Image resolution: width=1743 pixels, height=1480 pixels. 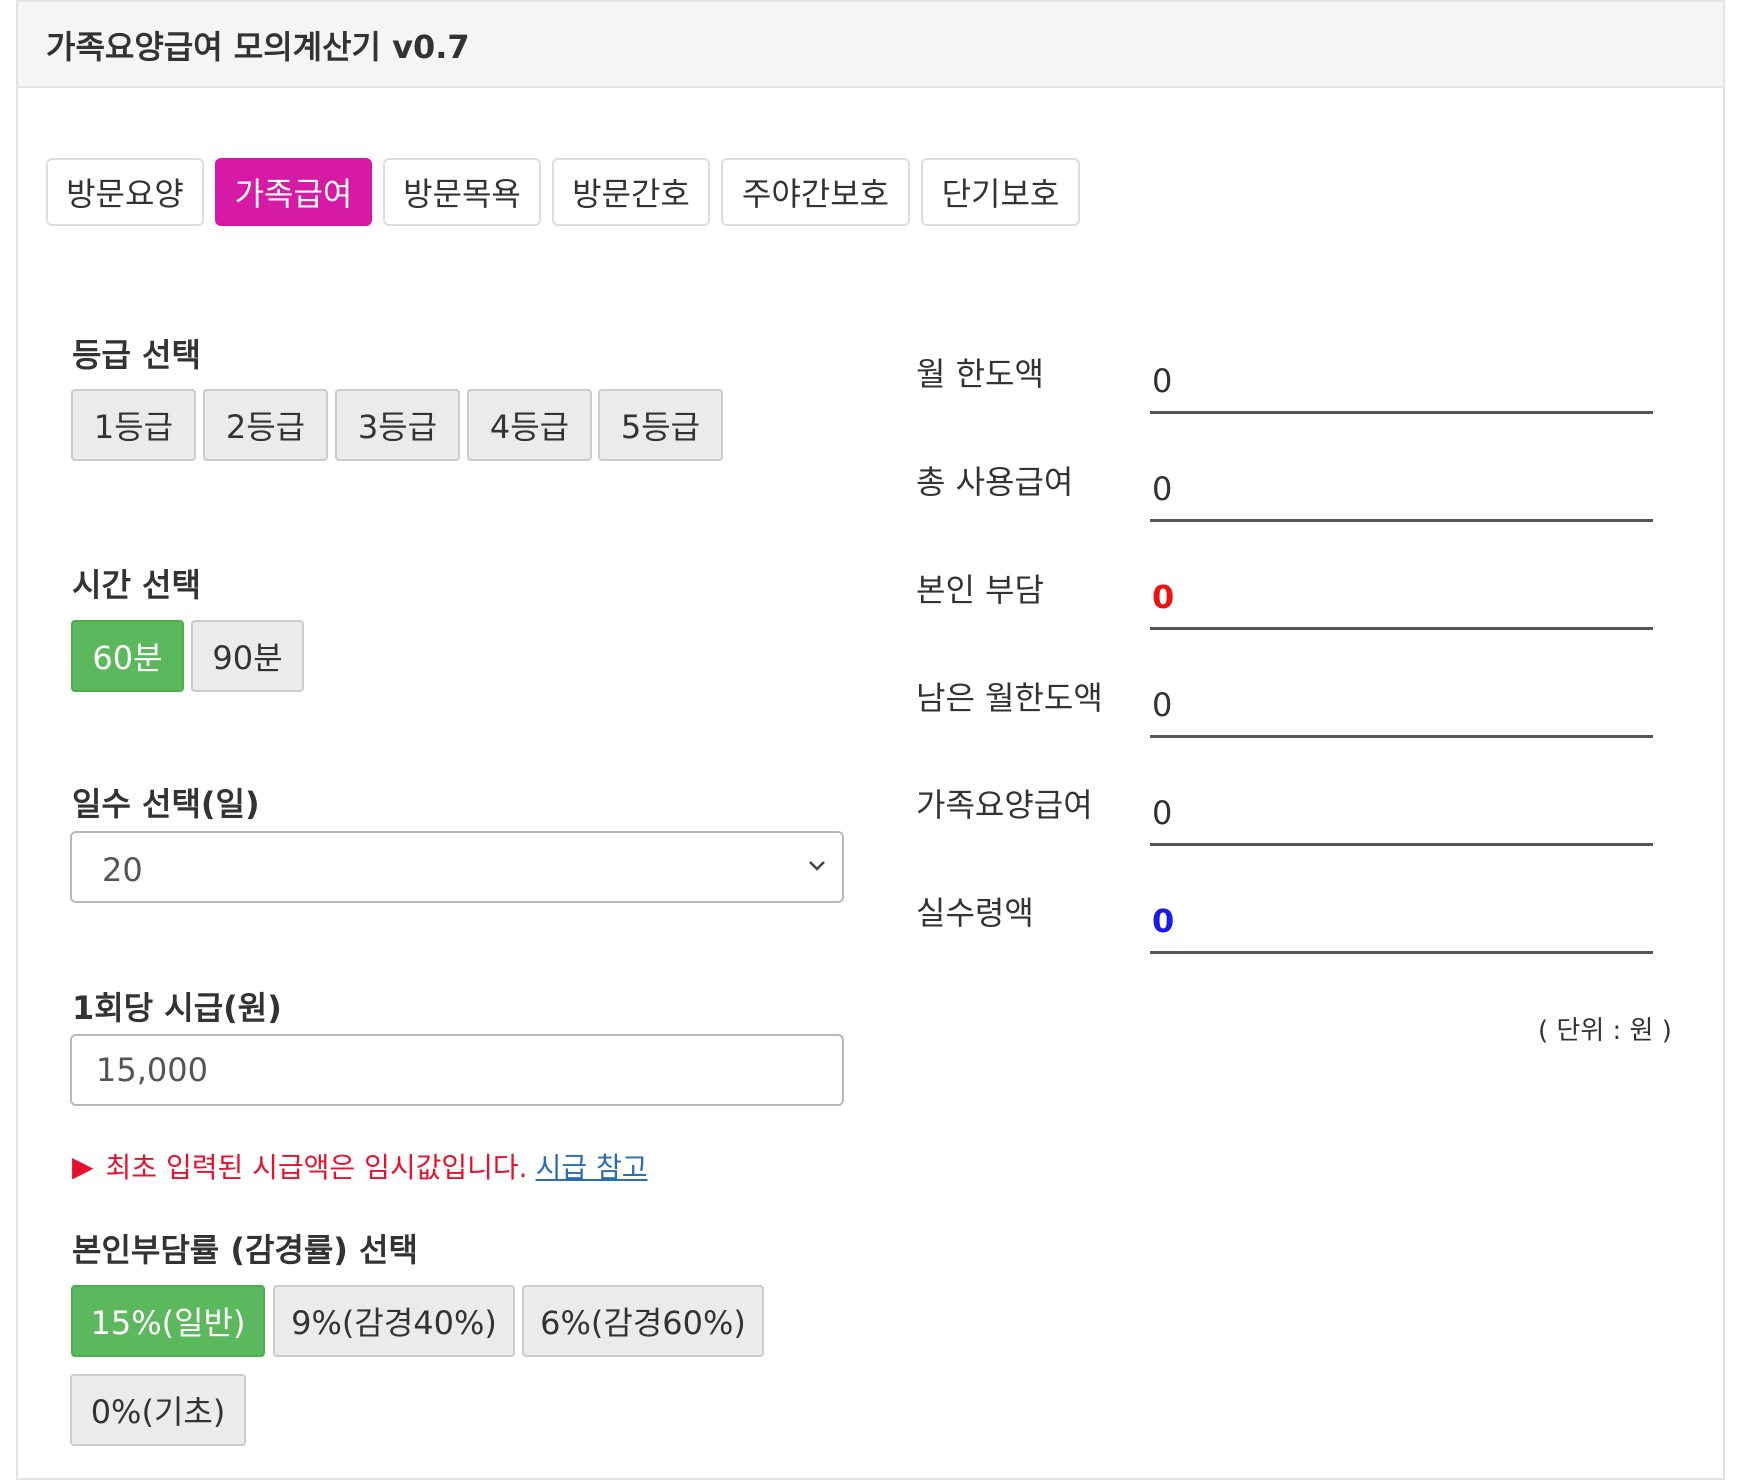 What do you see at coordinates (1401, 952) in the screenshot?
I see `net-income-underline` at bounding box center [1401, 952].